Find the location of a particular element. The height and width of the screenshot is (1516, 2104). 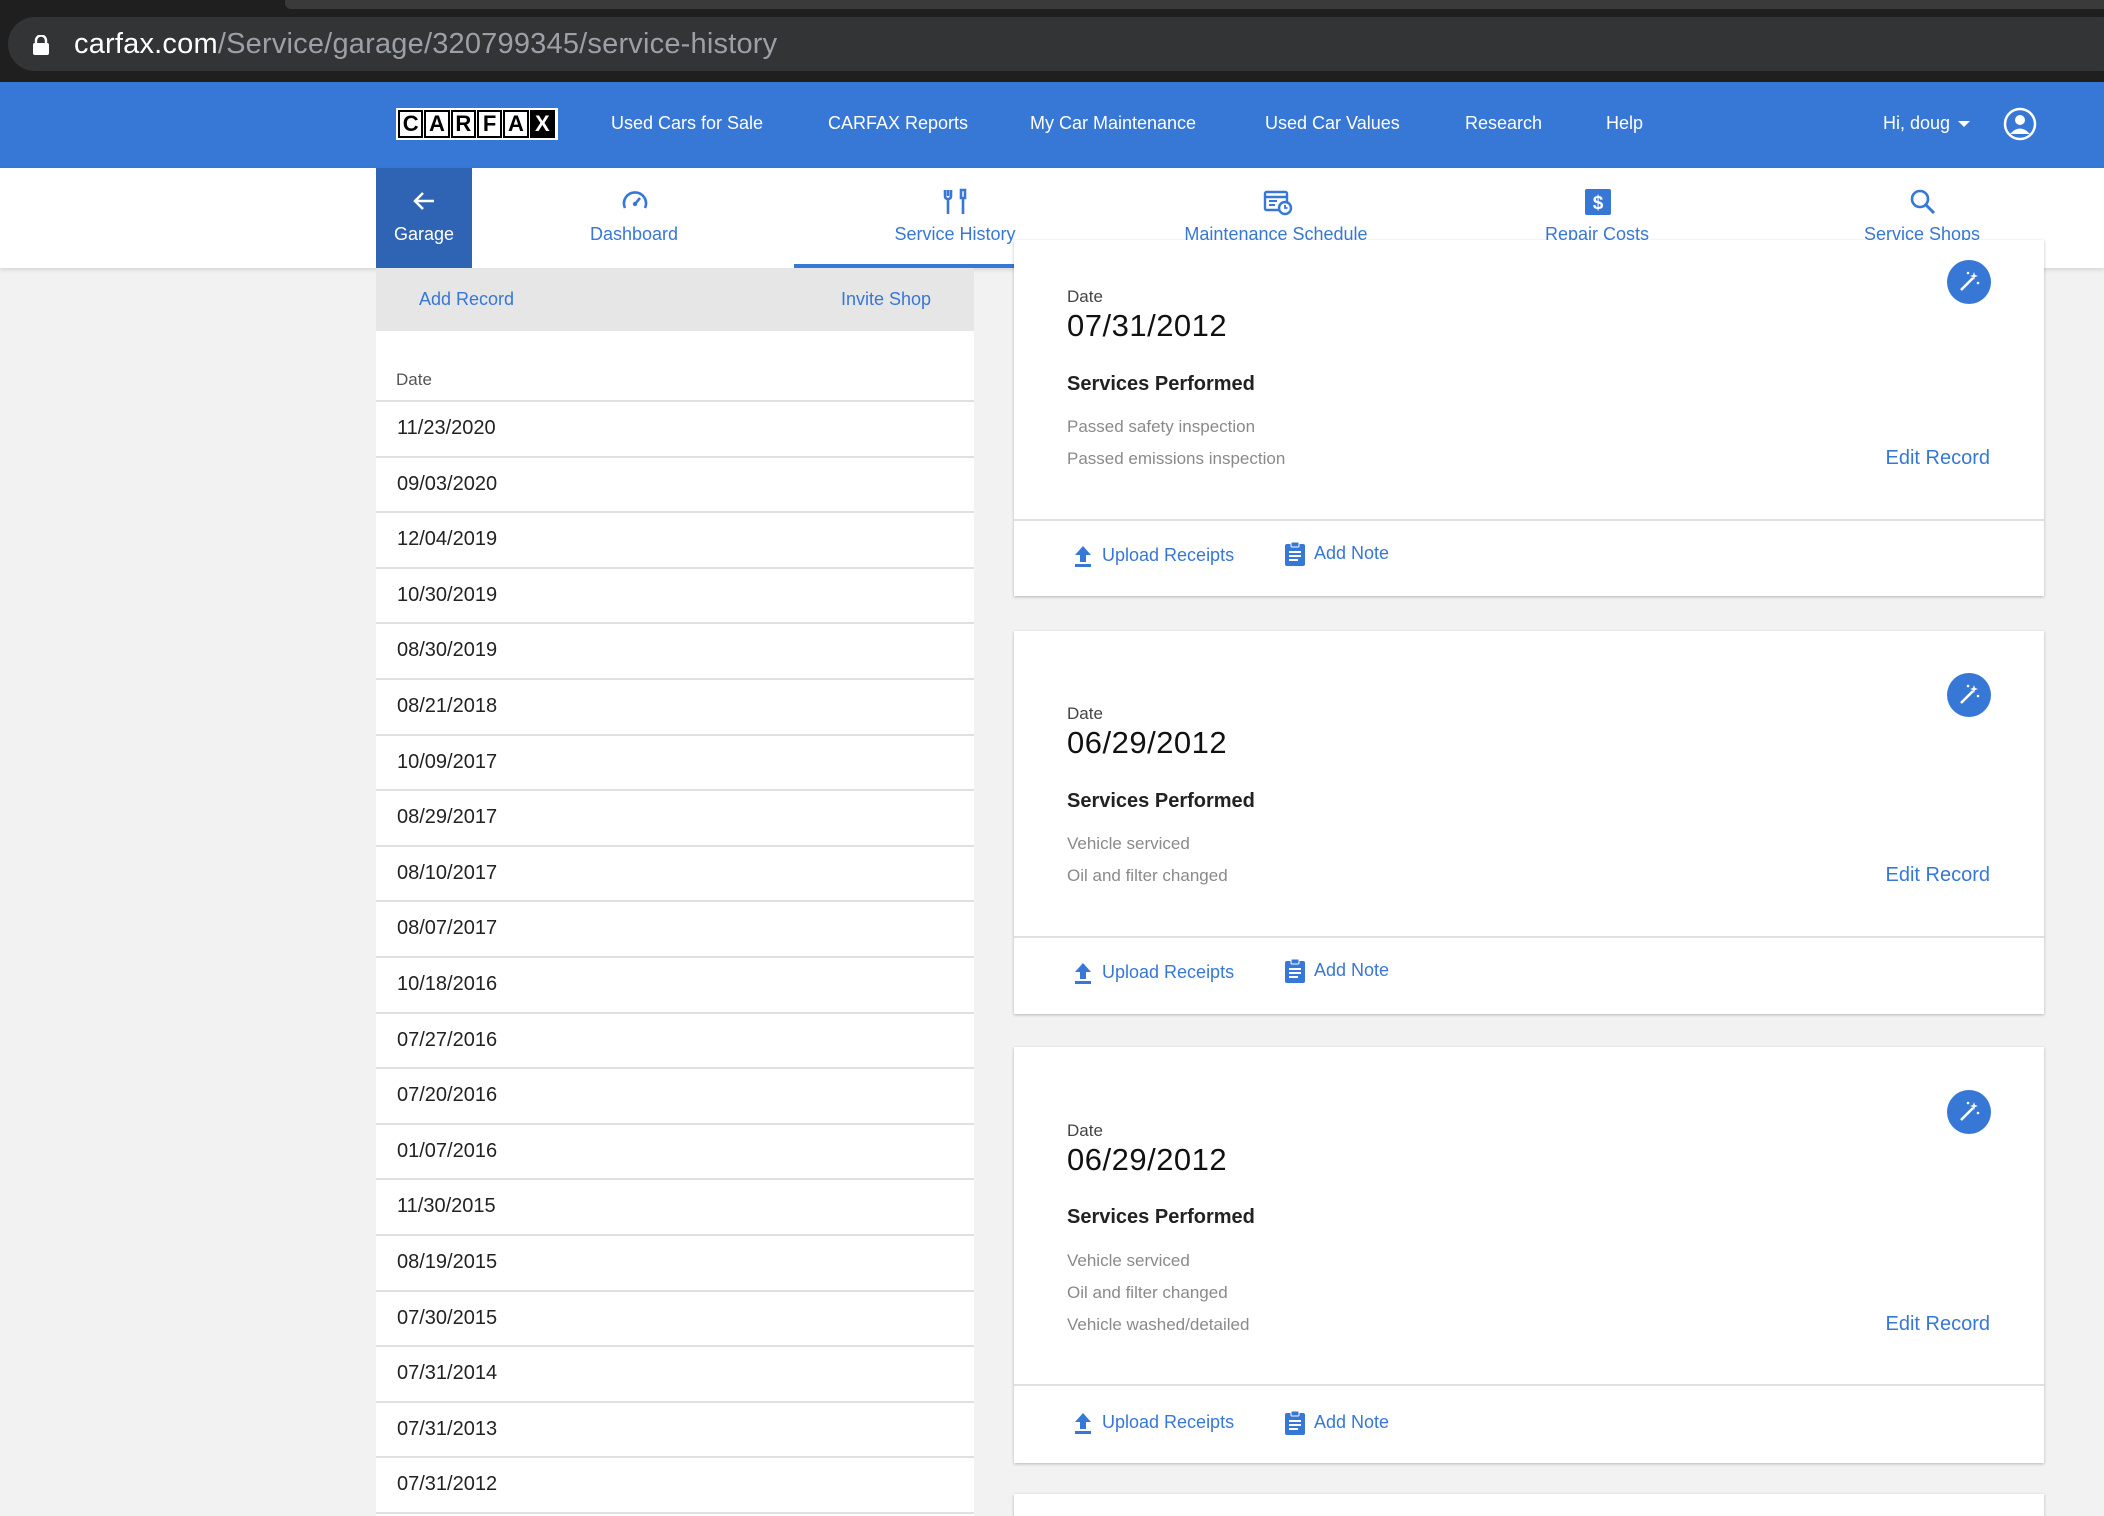

logo-letter: R is located at coordinates (463, 124).